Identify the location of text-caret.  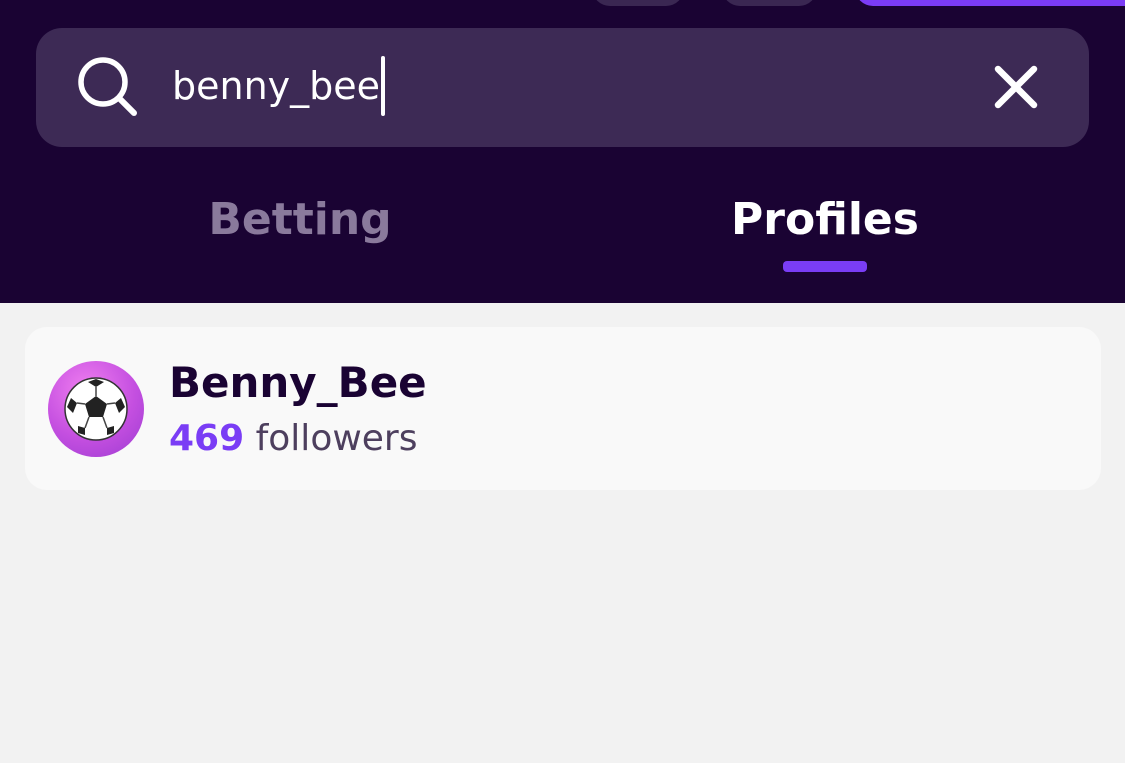
(383, 86).